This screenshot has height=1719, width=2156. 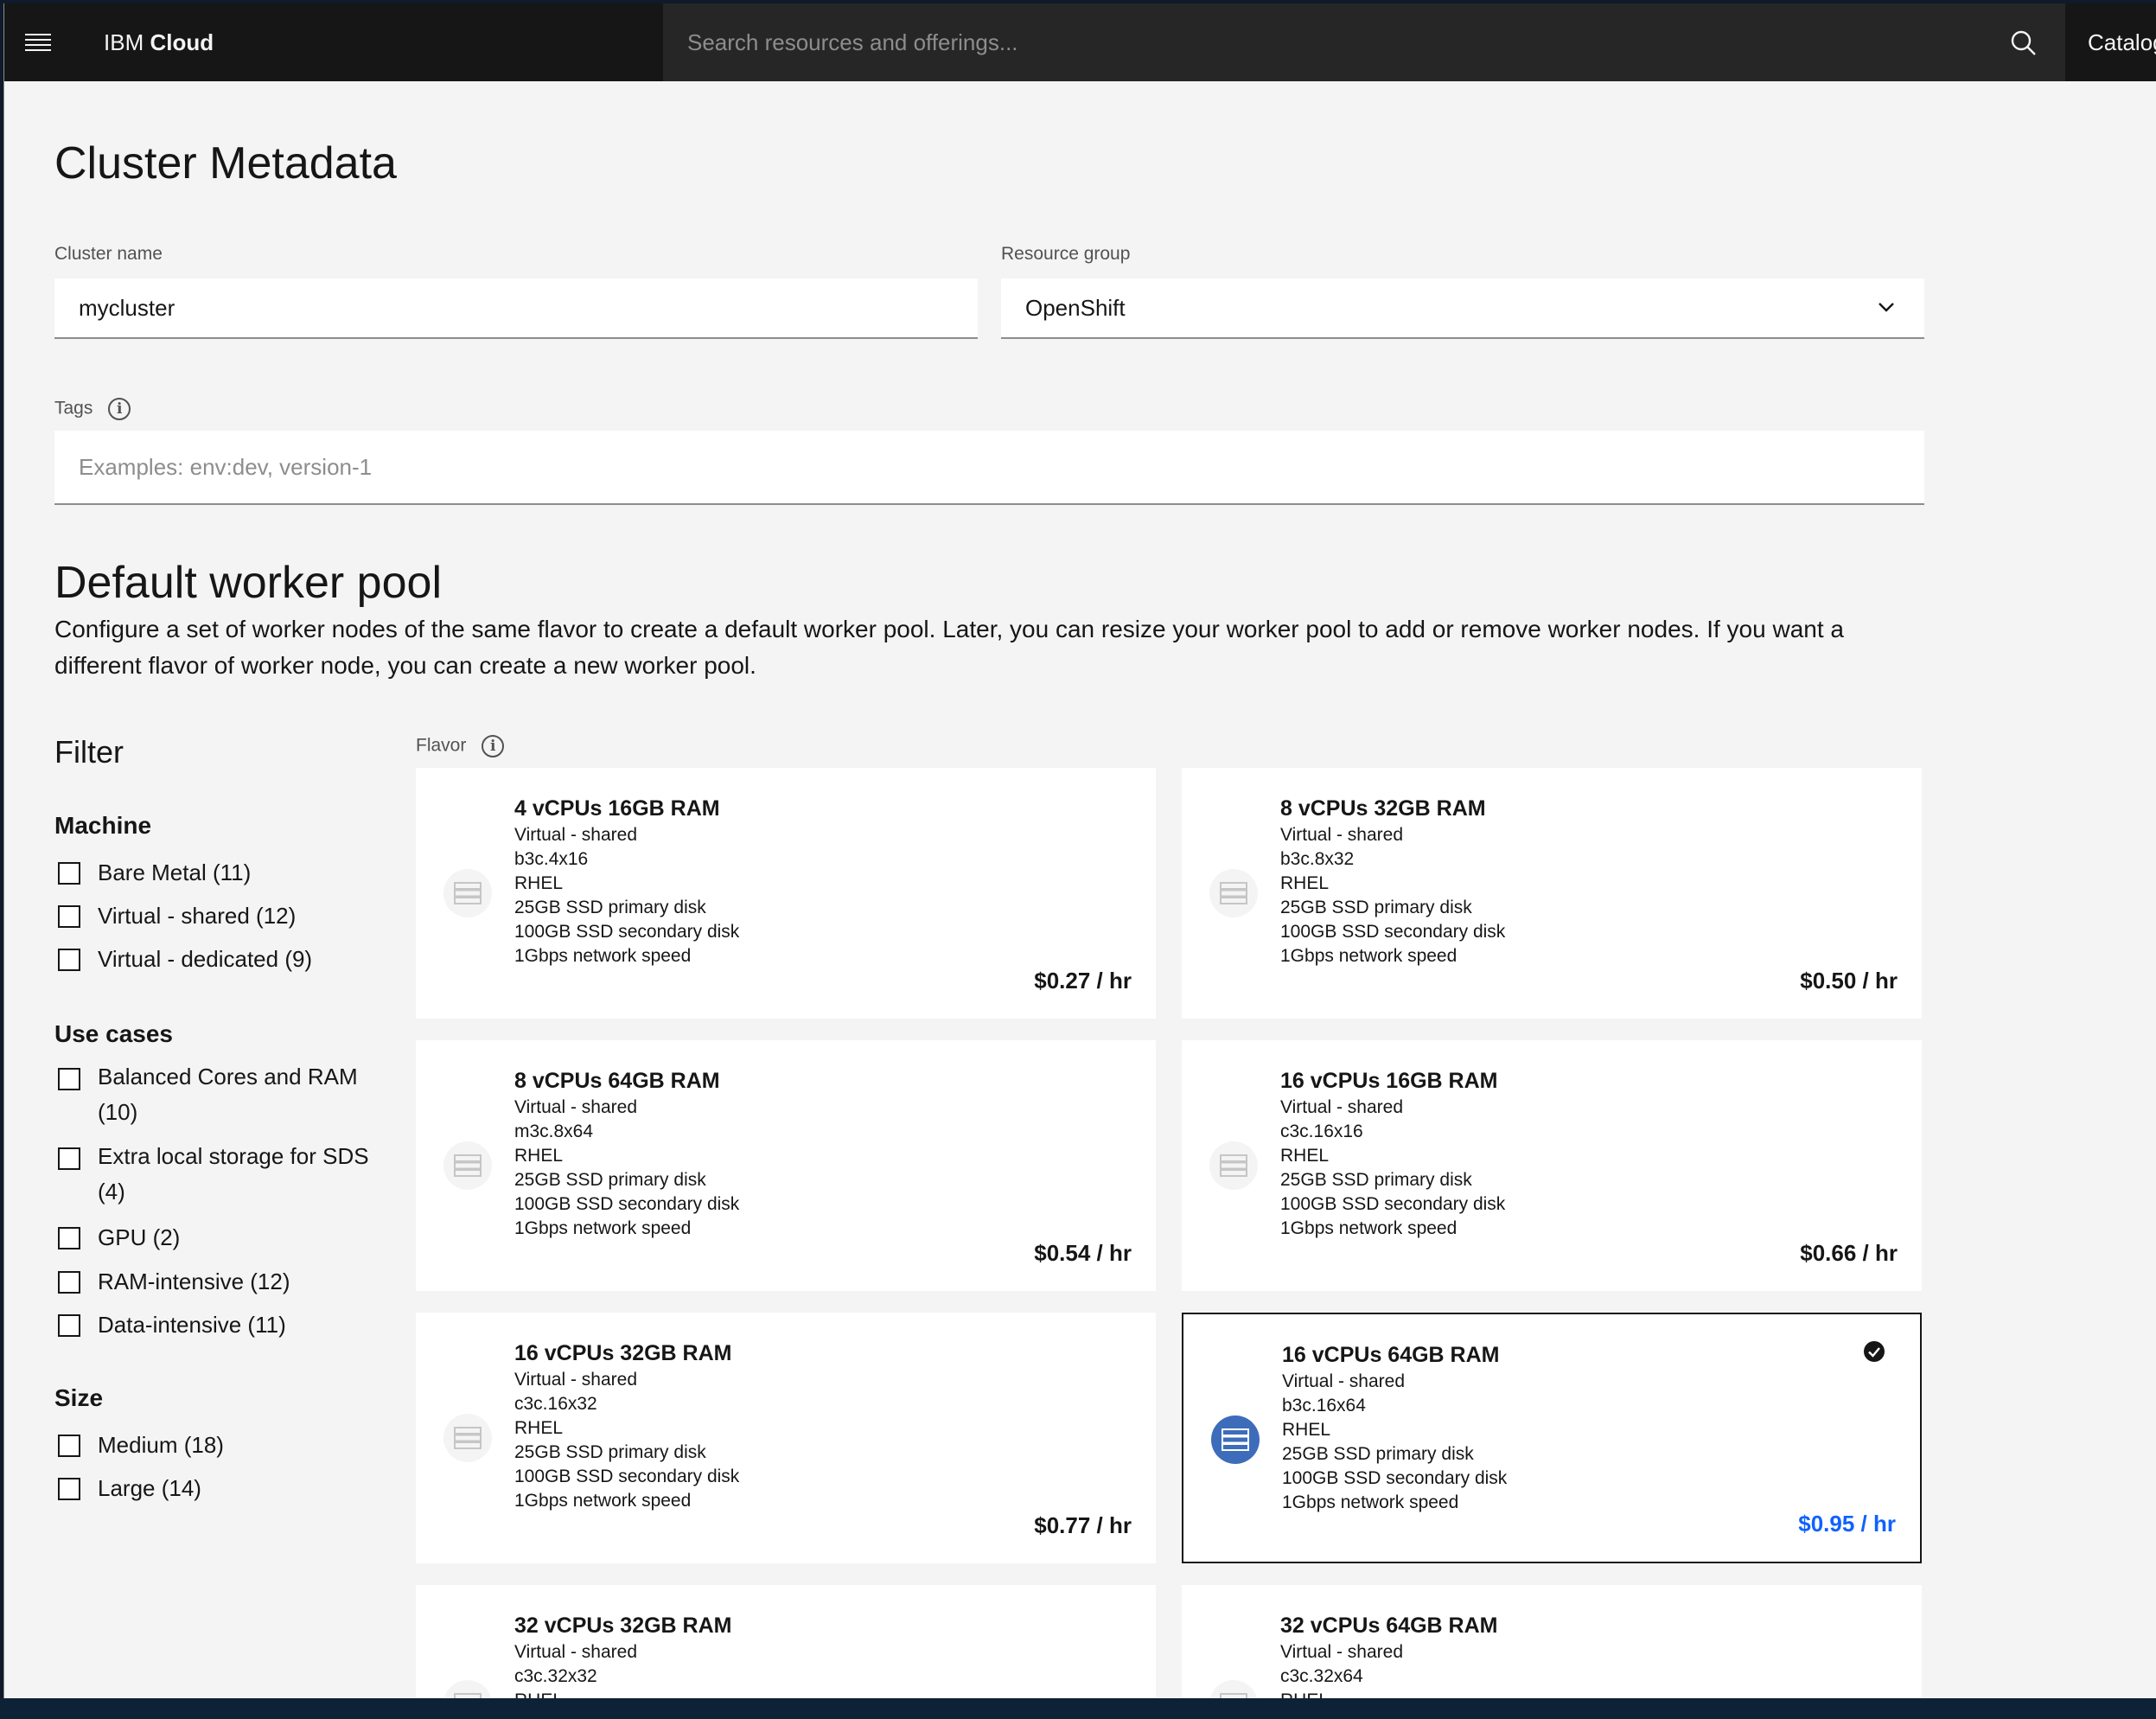 I want to click on filter-option: Virtual - shared (12), so click(x=177, y=916).